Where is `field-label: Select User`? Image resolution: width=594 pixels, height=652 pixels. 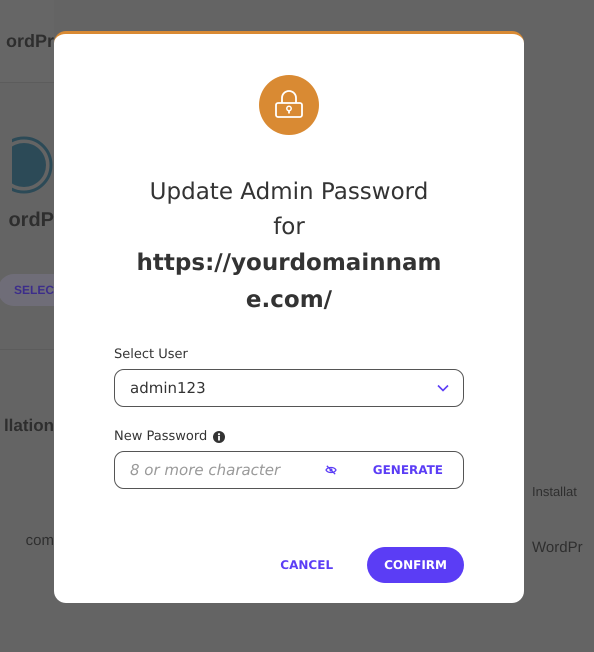
field-label: Select User is located at coordinates (151, 354).